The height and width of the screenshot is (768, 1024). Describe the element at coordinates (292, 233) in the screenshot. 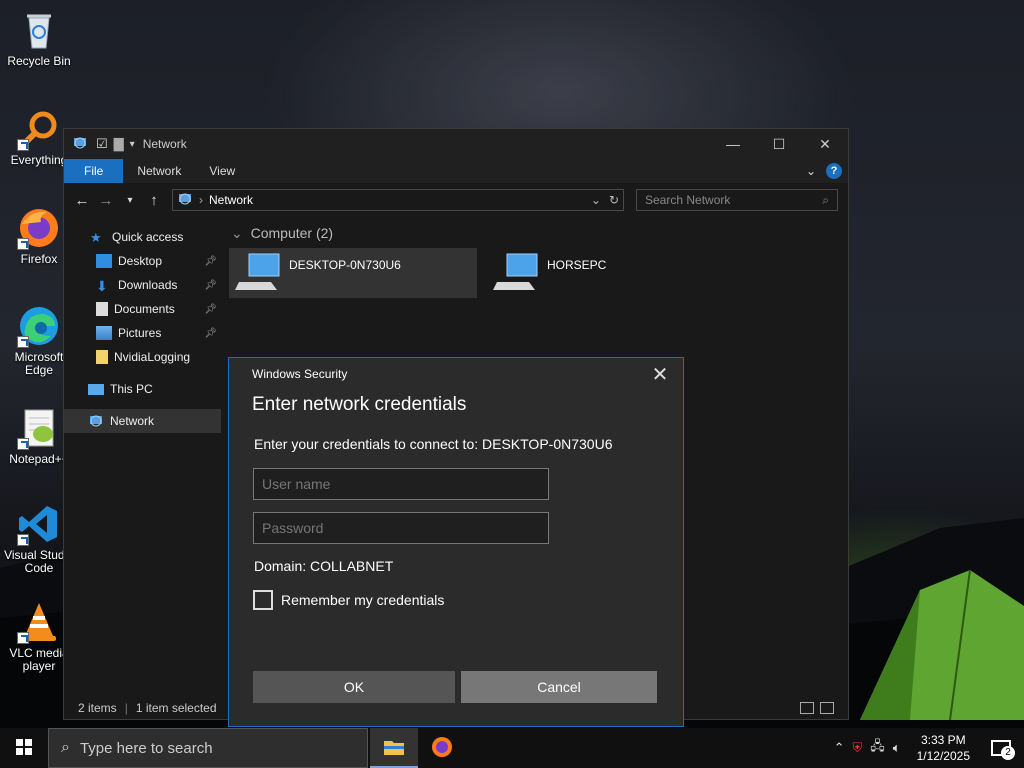

I see `group-header-label: Computer (2)` at that location.